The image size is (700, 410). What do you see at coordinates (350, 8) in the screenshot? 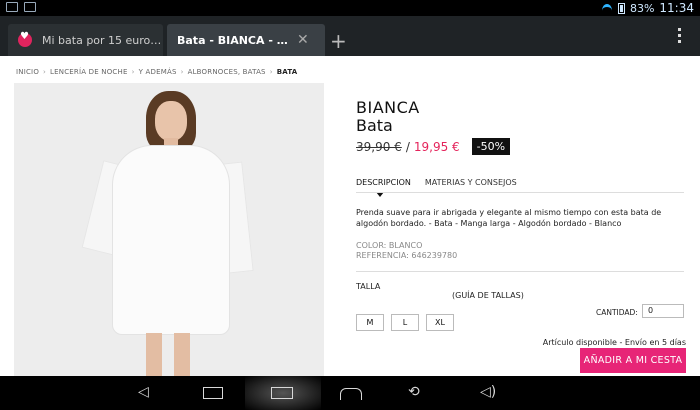
I see `status-bar: 83% 11:34` at bounding box center [350, 8].